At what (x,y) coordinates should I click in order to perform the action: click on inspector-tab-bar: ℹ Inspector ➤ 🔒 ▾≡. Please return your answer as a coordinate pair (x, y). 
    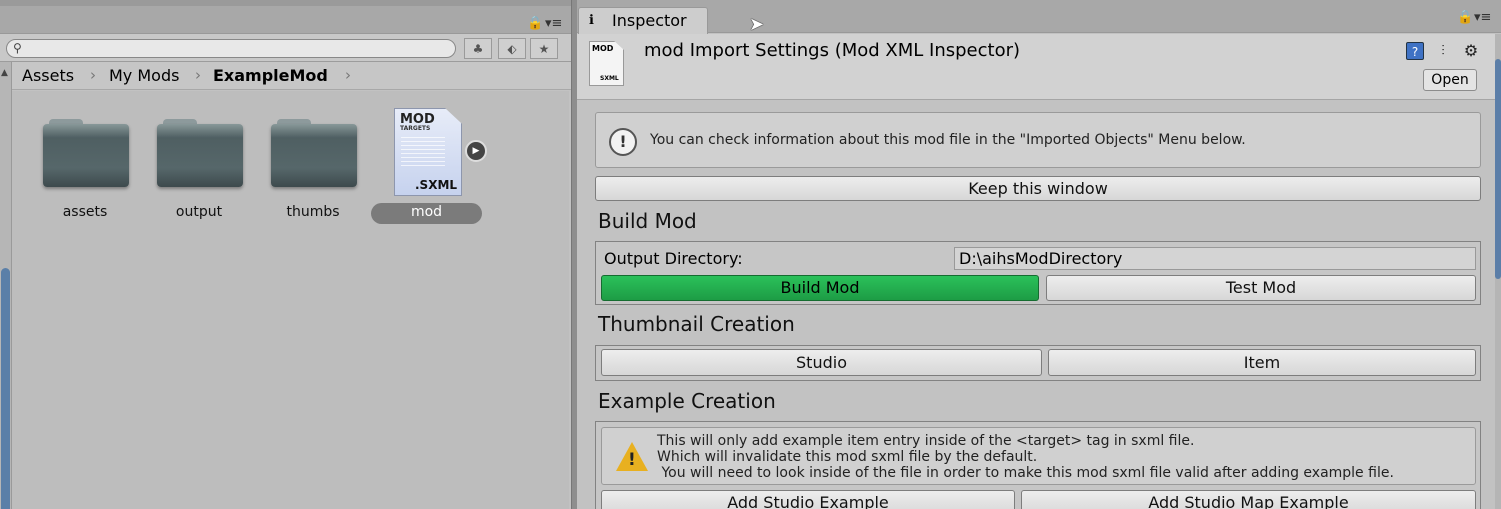
    Looking at the image, I should click on (1039, 17).